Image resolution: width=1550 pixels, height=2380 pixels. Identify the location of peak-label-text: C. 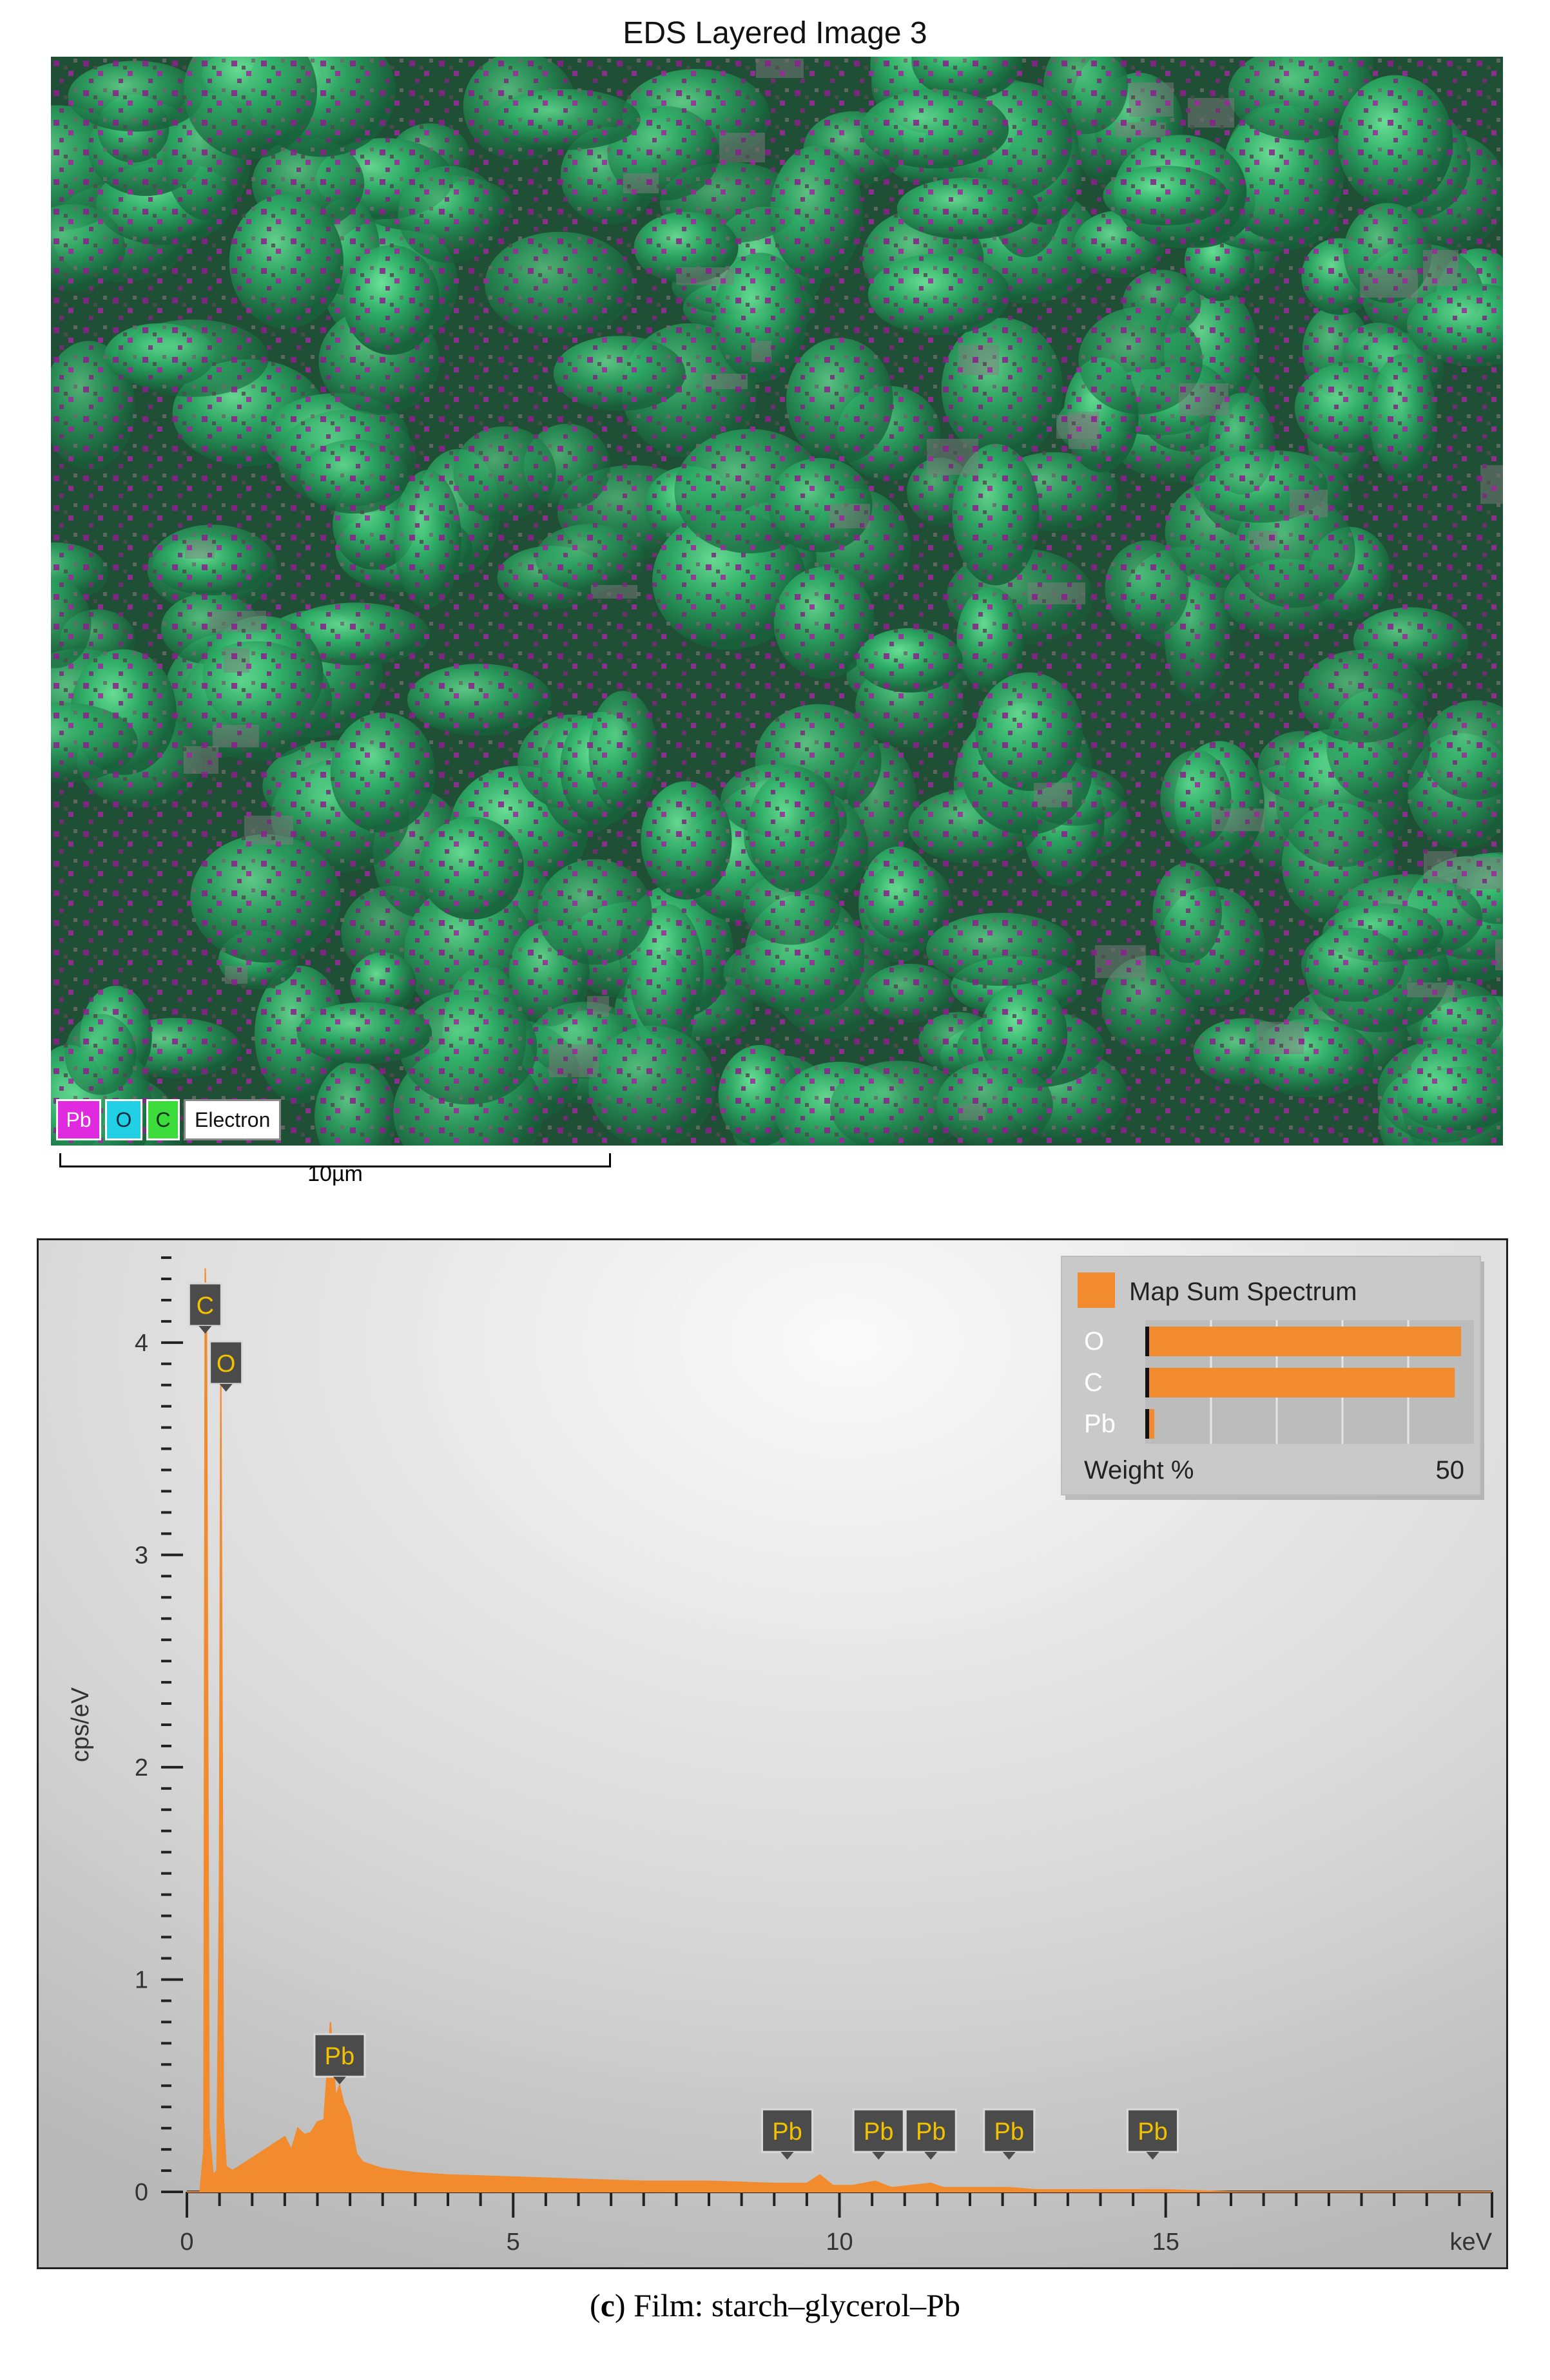
(205, 1306).